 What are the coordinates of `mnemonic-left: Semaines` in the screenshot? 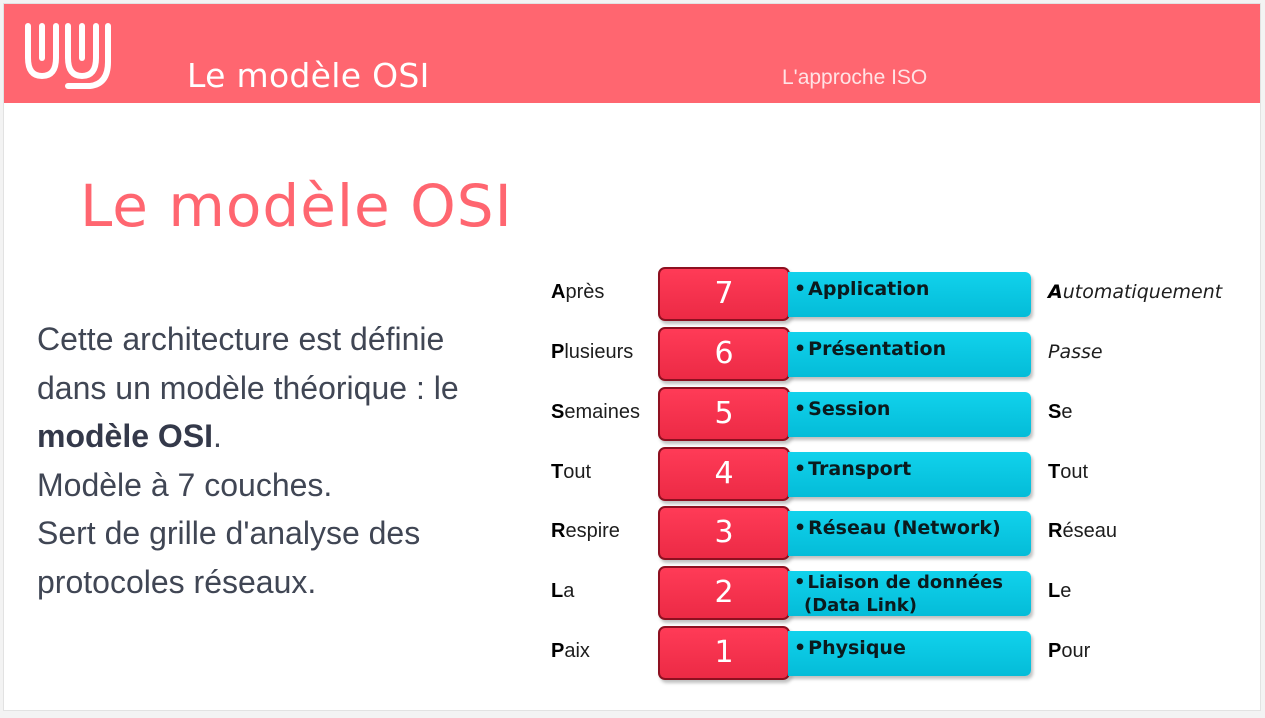 It's located at (595, 412).